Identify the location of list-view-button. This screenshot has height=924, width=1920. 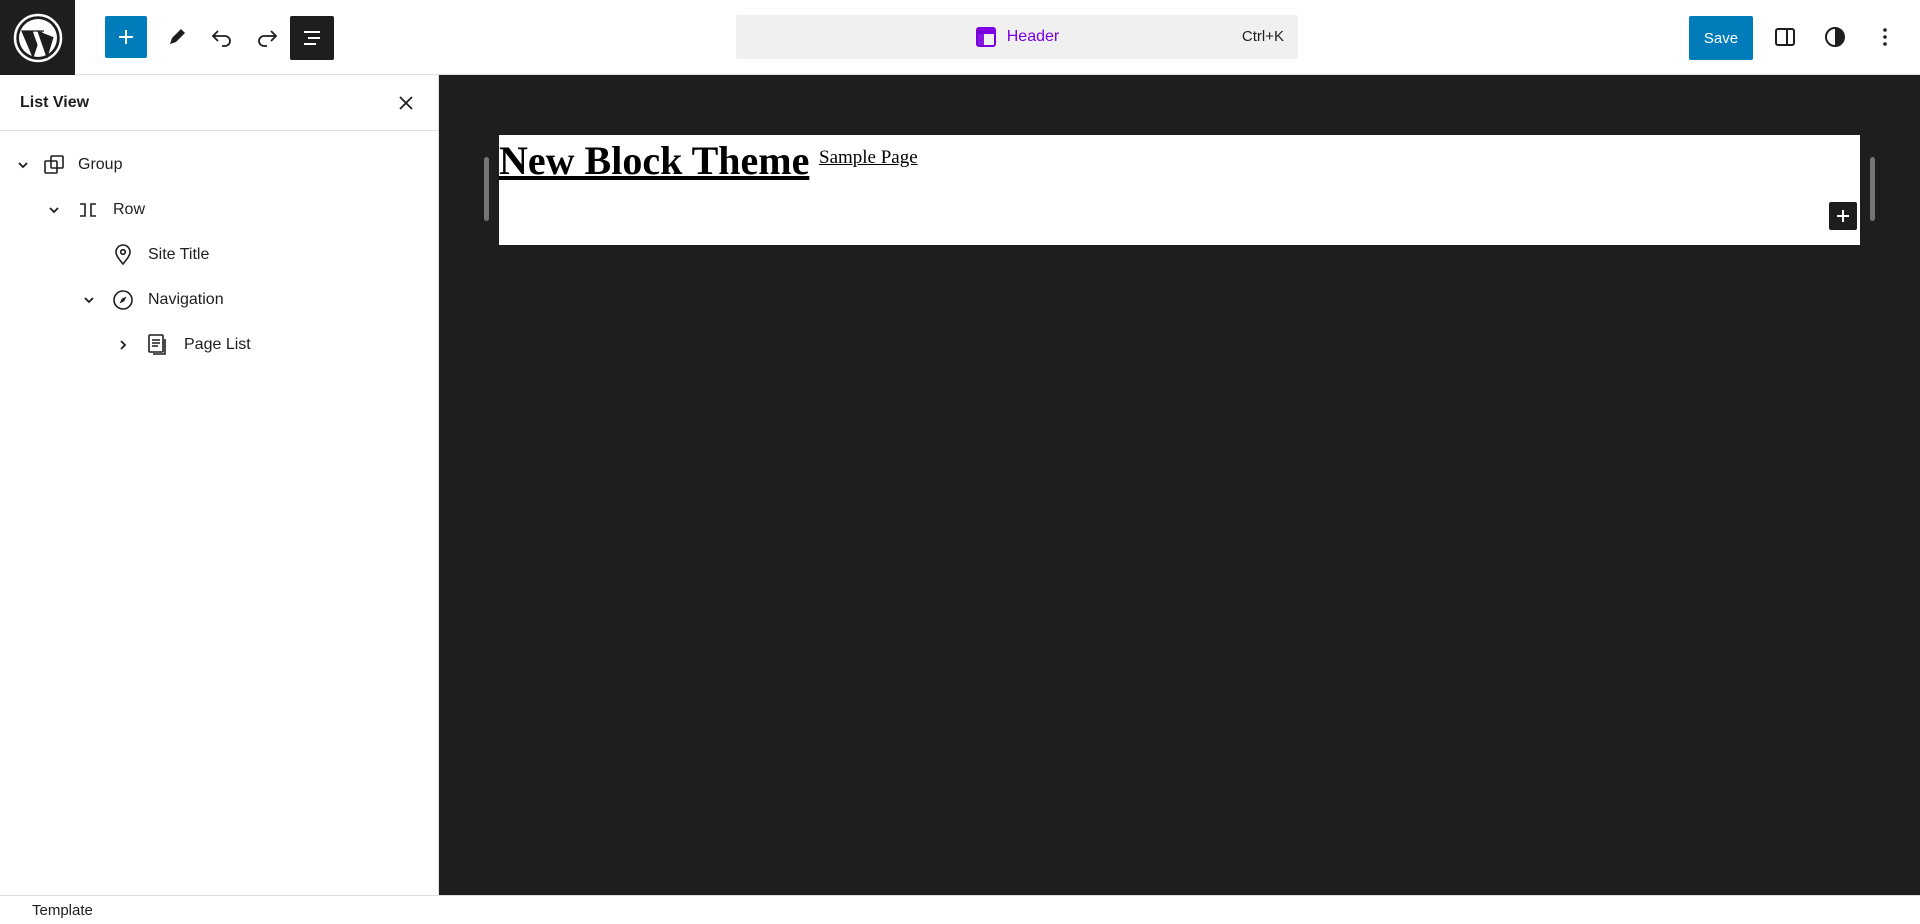
(312, 38).